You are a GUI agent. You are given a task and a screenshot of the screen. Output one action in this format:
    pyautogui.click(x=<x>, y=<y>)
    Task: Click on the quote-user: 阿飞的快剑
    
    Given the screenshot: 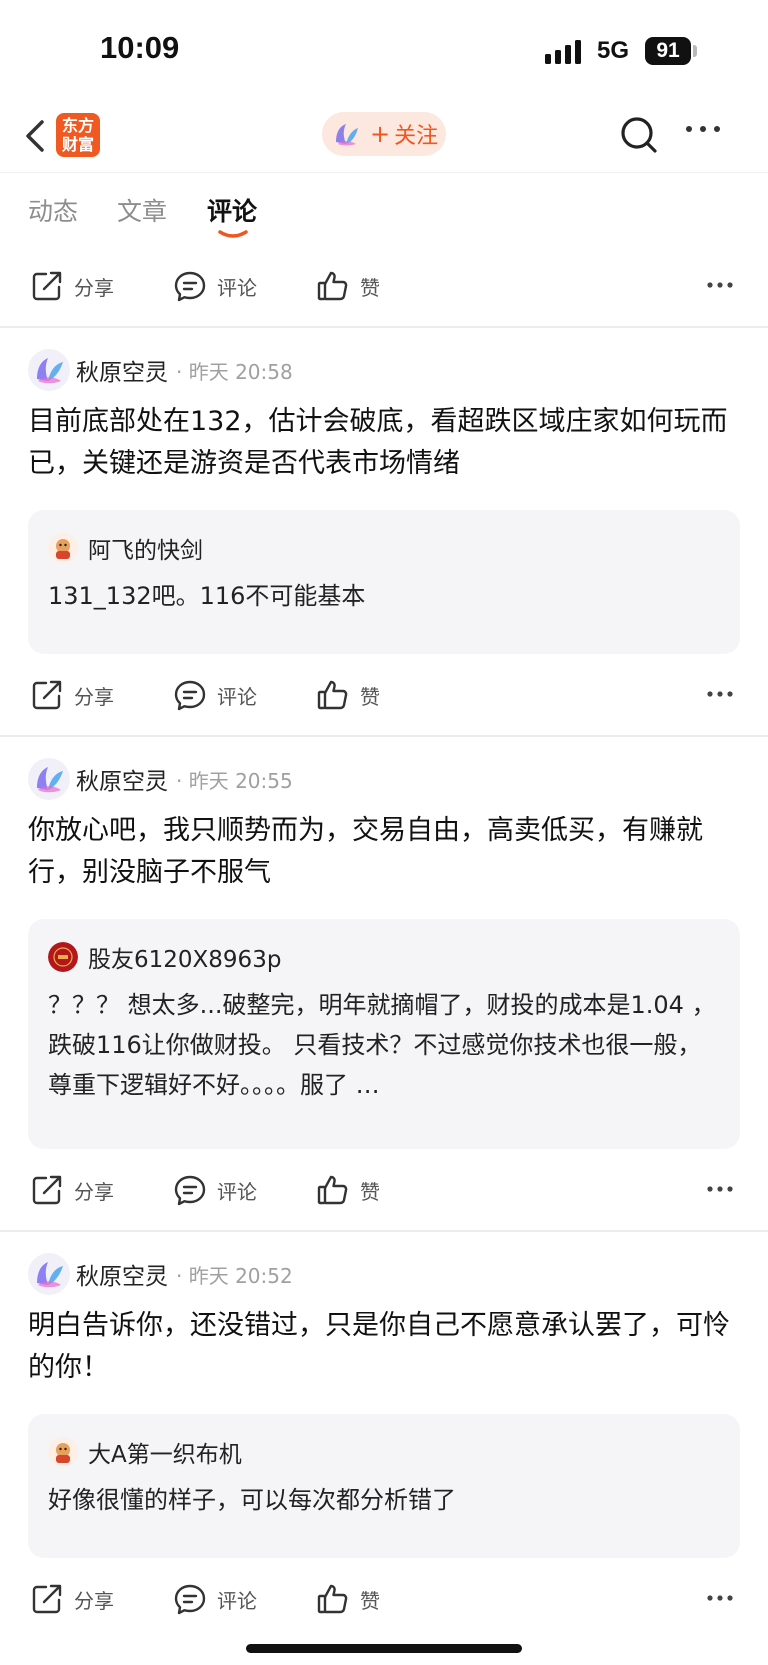 What is the action you would take?
    pyautogui.click(x=145, y=548)
    